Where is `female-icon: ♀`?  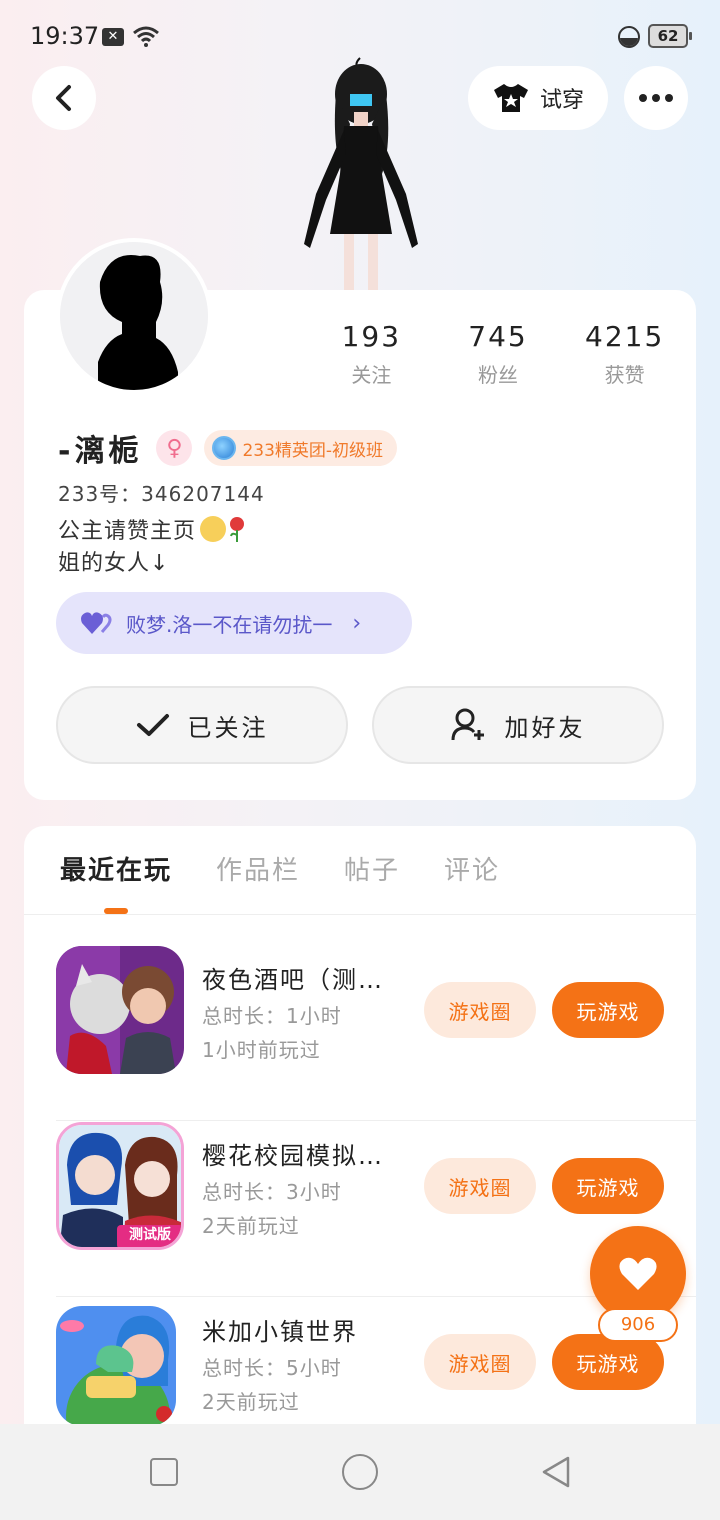
female-icon: ♀ is located at coordinates (174, 448).